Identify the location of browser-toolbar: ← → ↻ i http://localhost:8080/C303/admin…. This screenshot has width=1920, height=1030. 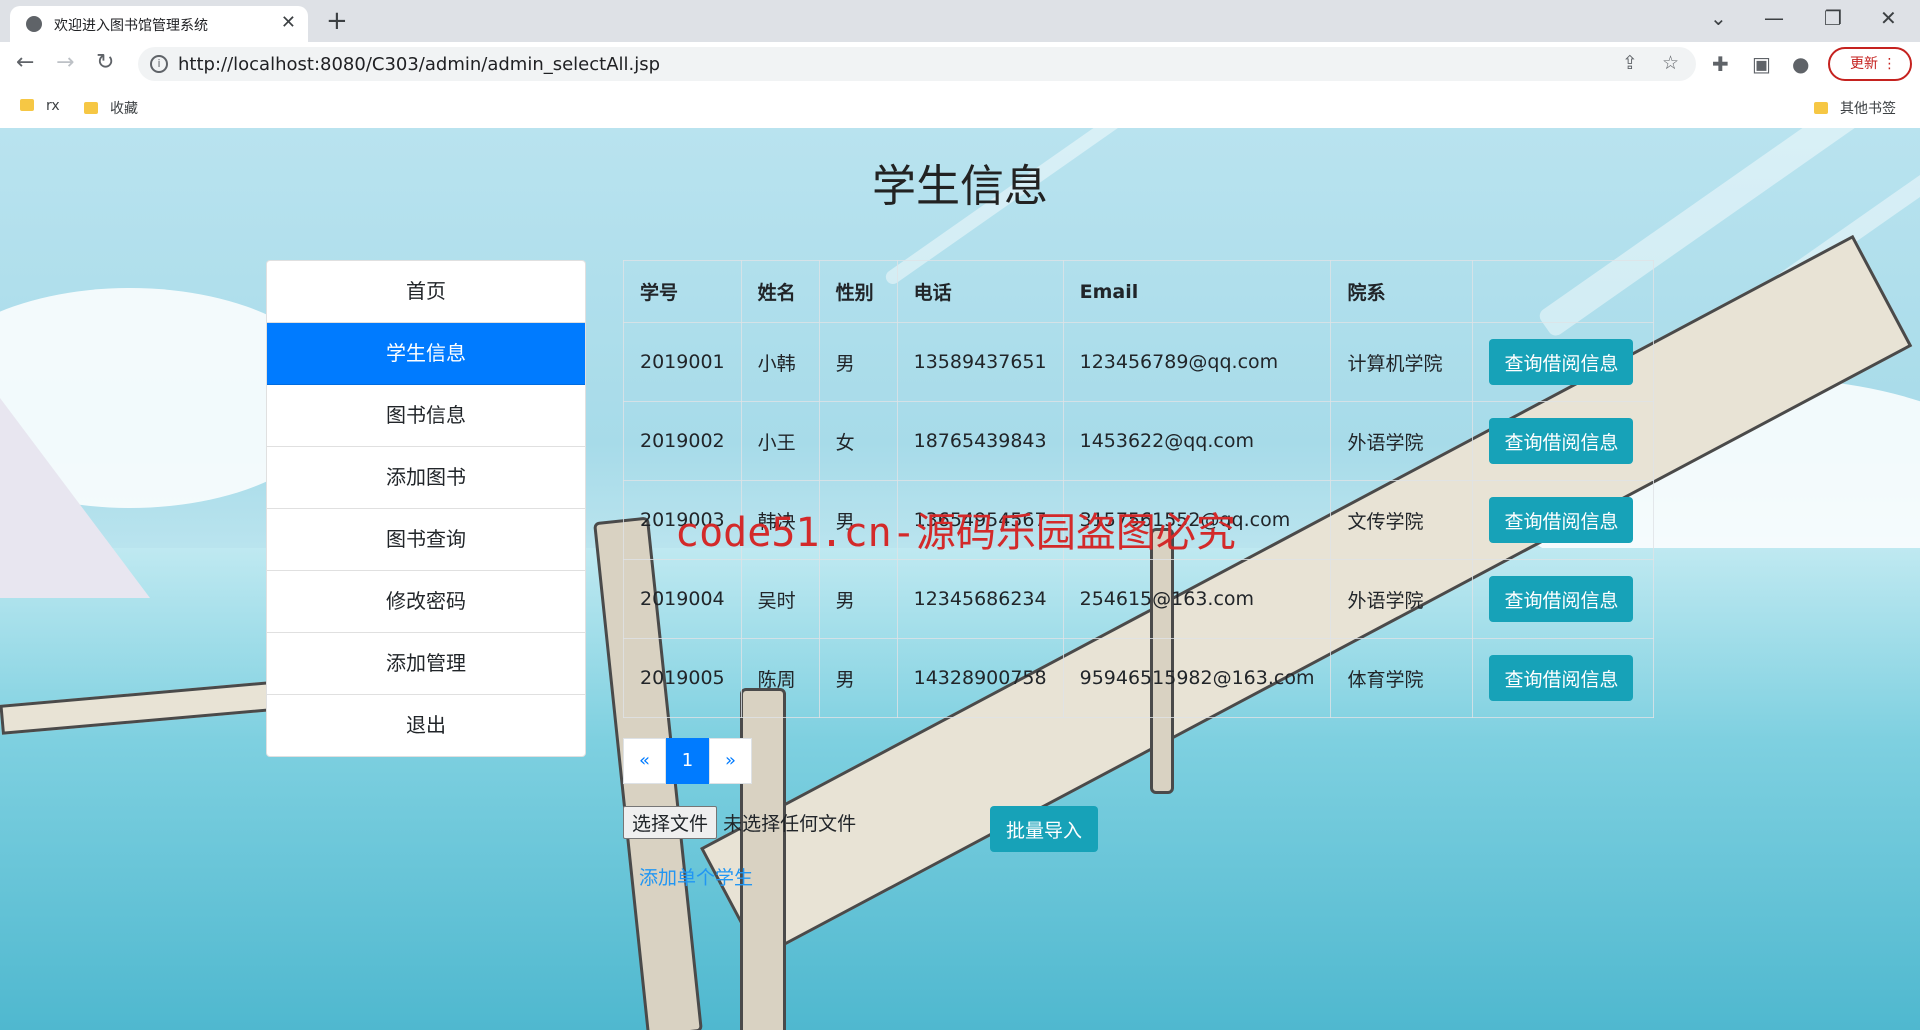
(960, 65).